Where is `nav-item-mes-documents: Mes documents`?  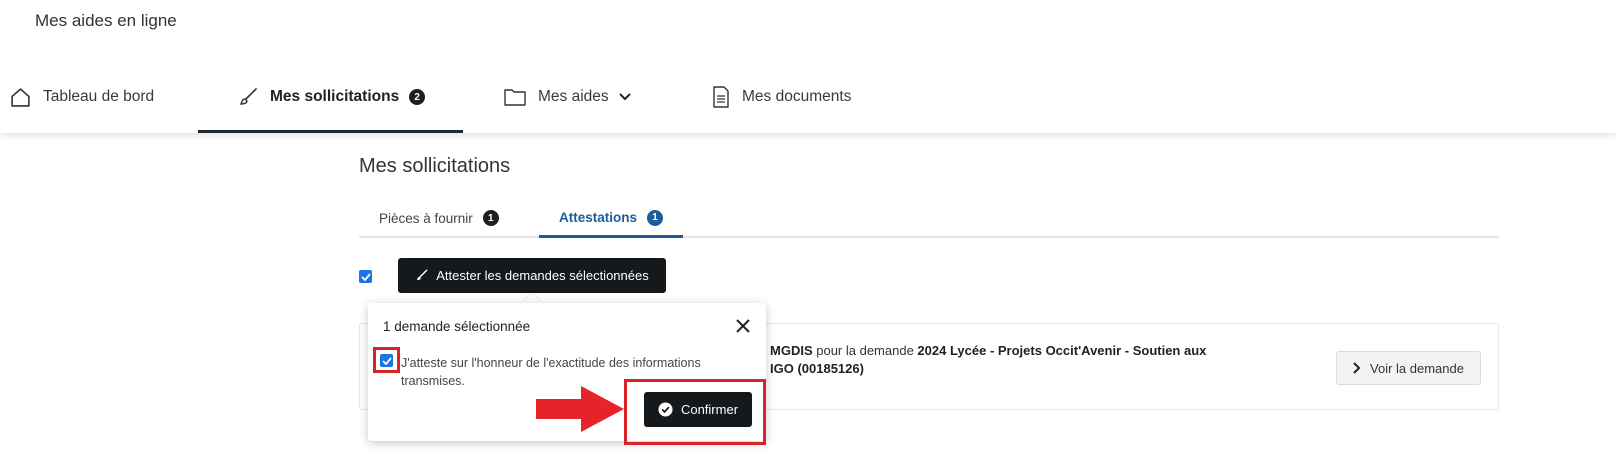 nav-item-mes-documents: Mes documents is located at coordinates (781, 97).